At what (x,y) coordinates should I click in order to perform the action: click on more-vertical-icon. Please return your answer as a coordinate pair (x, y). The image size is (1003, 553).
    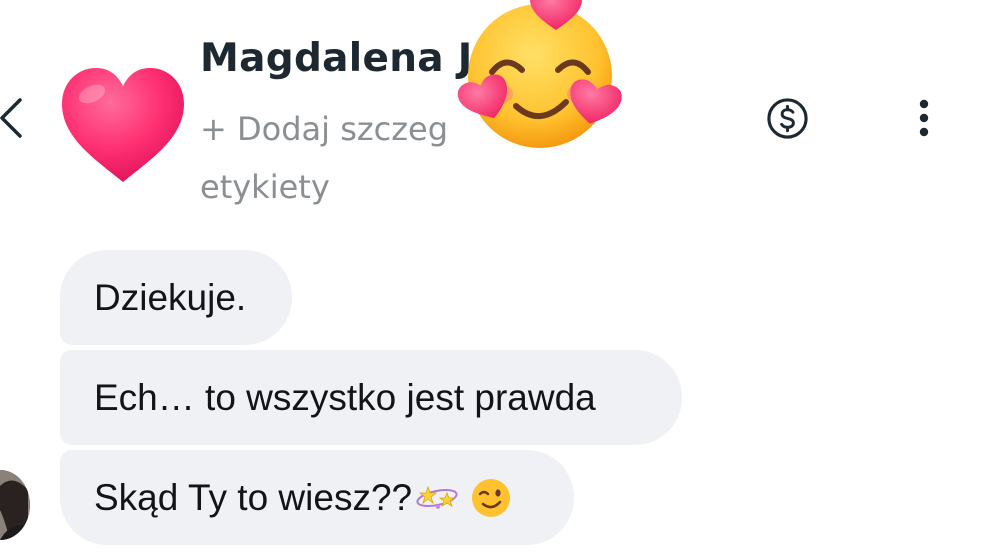
    Looking at the image, I should click on (924, 118).